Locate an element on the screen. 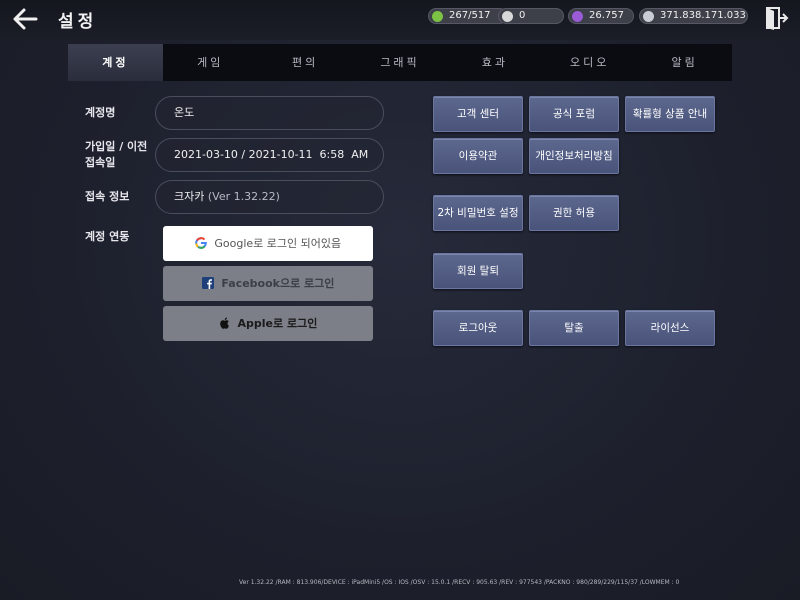  customer-center-button: 고객 센터 is located at coordinates (478, 114).